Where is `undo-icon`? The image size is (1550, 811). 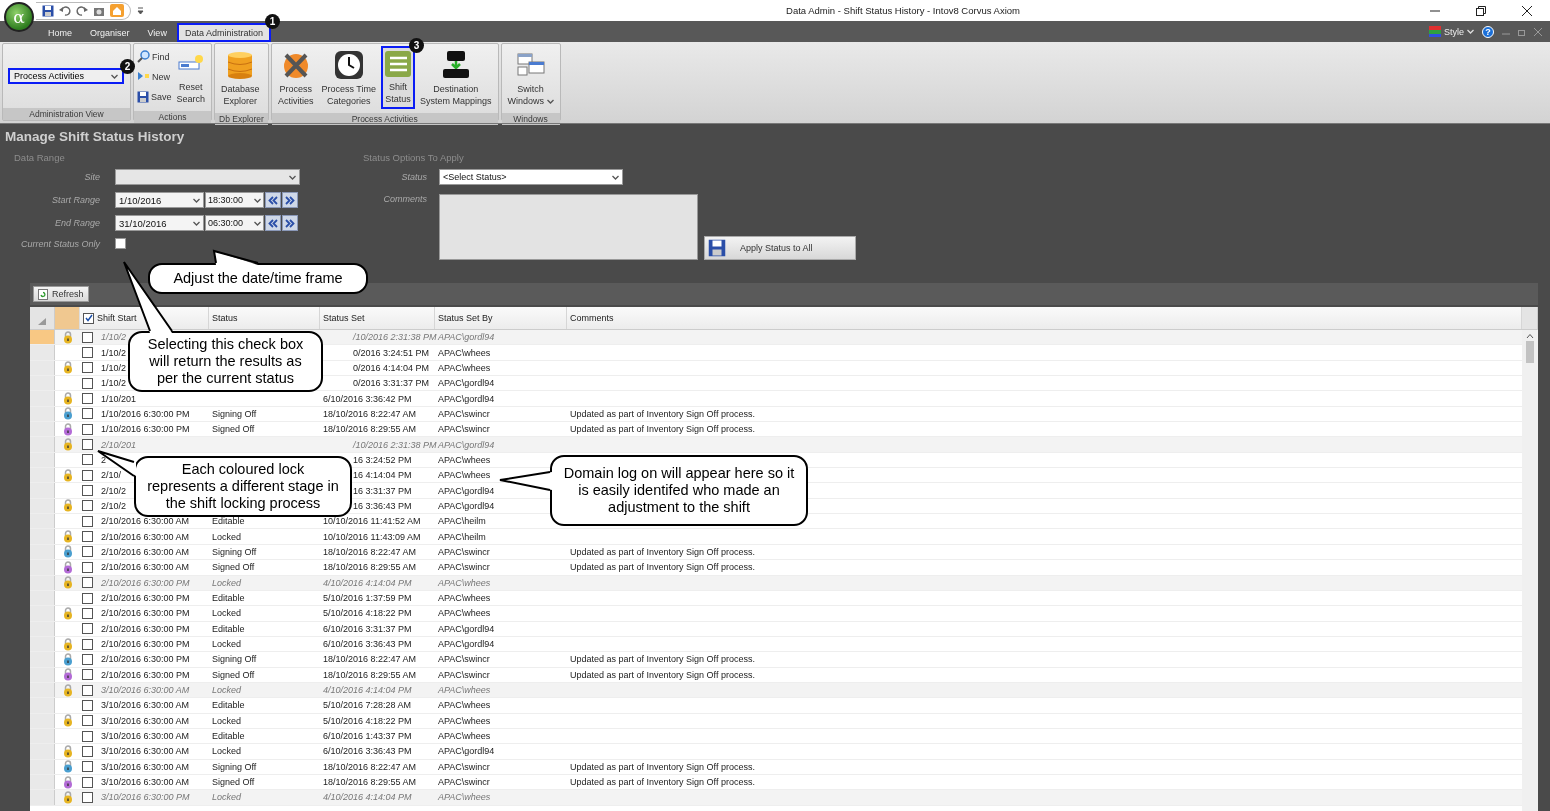
undo-icon is located at coordinates (65, 10).